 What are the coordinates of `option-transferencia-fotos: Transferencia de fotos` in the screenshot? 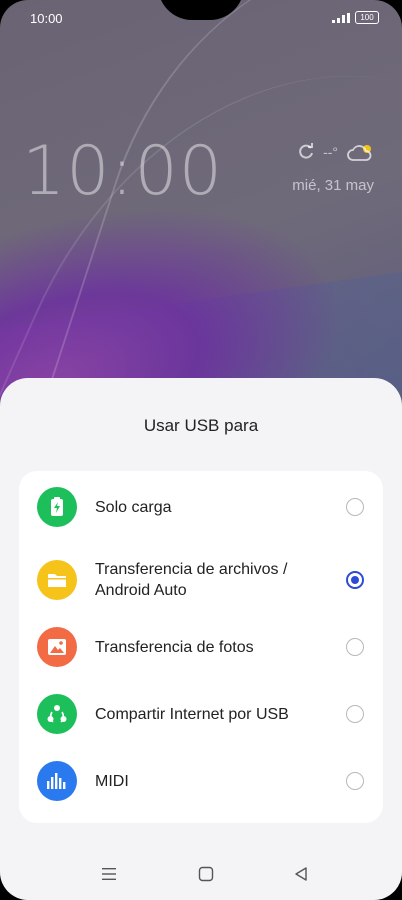 It's located at (201, 647).